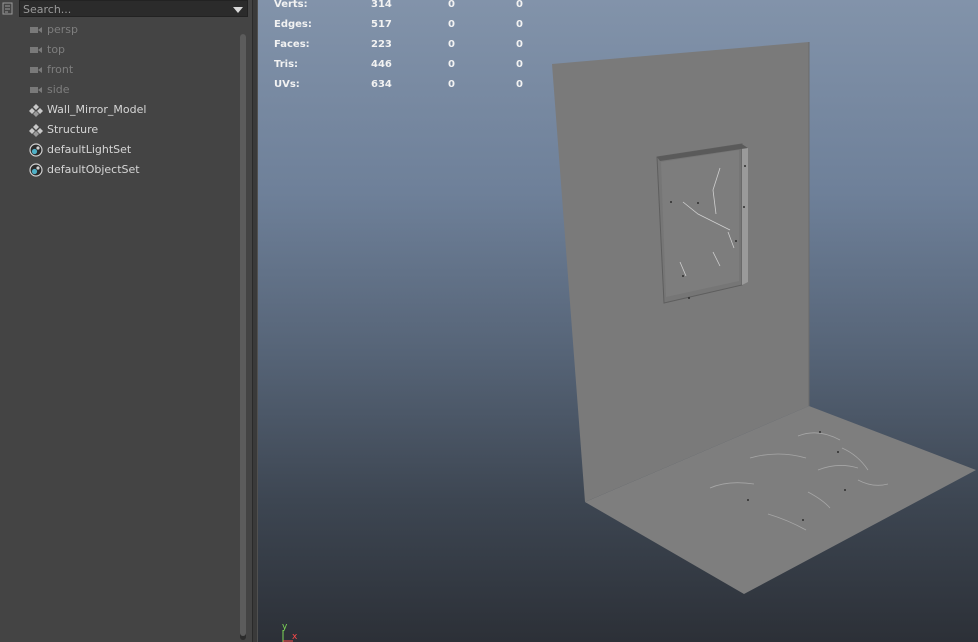 This screenshot has width=978, height=642. What do you see at coordinates (118, 70) in the screenshot?
I see `outliner-item-front: front` at bounding box center [118, 70].